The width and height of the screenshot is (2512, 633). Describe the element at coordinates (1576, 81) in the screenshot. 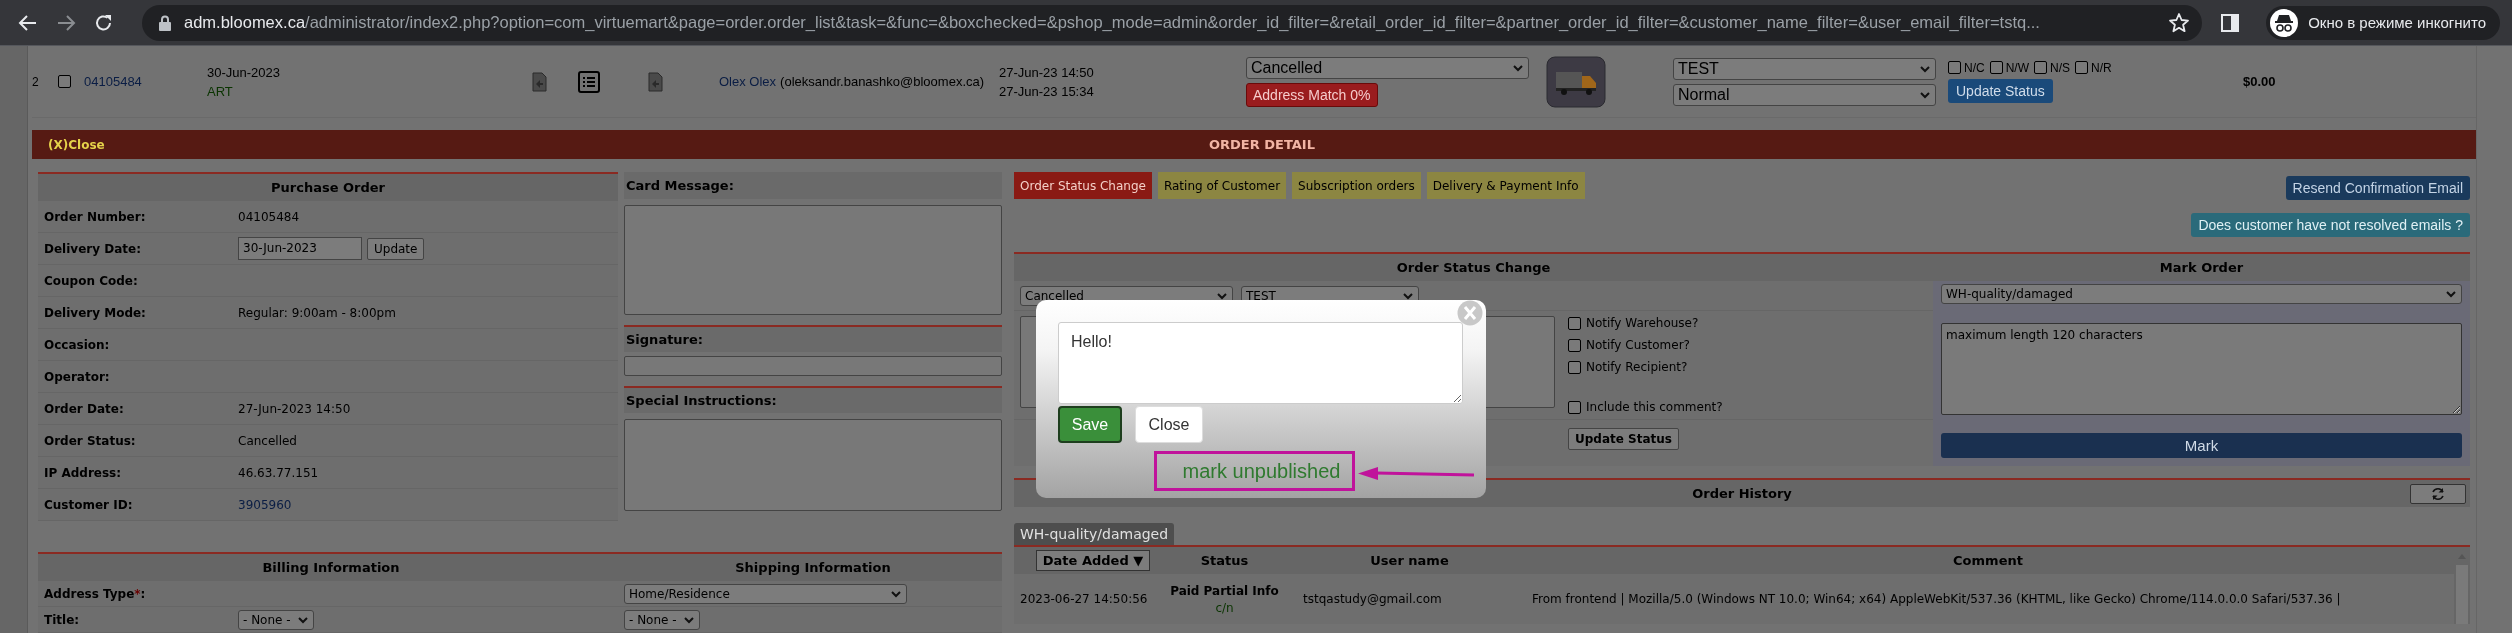

I see `truck-icon` at that location.